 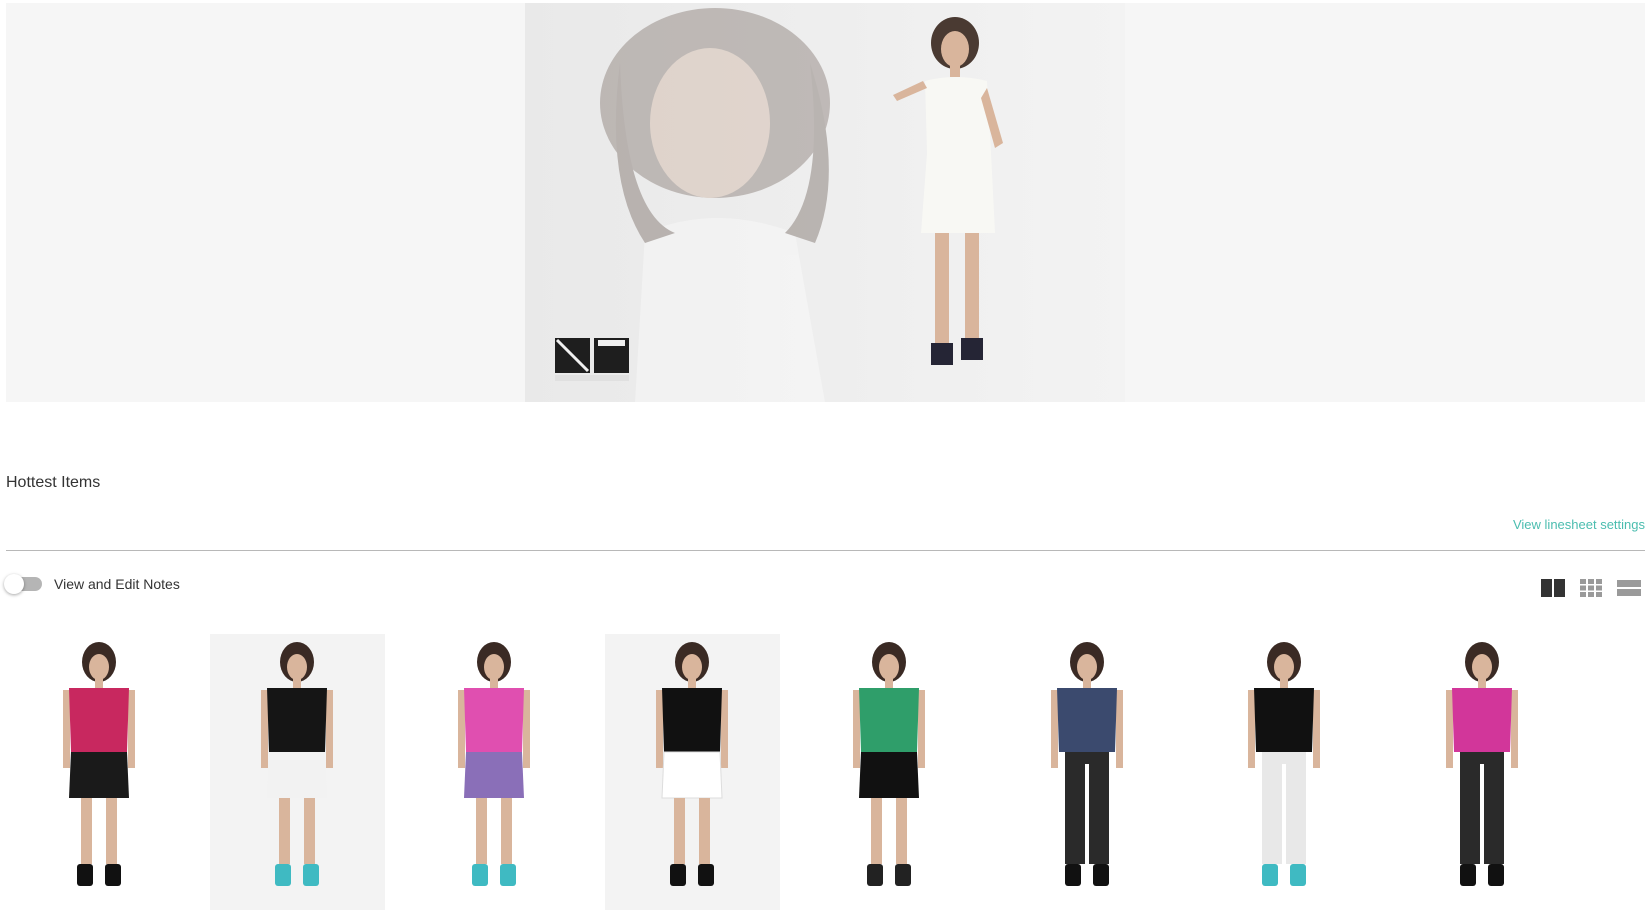 I want to click on section-divider, so click(x=825, y=550).